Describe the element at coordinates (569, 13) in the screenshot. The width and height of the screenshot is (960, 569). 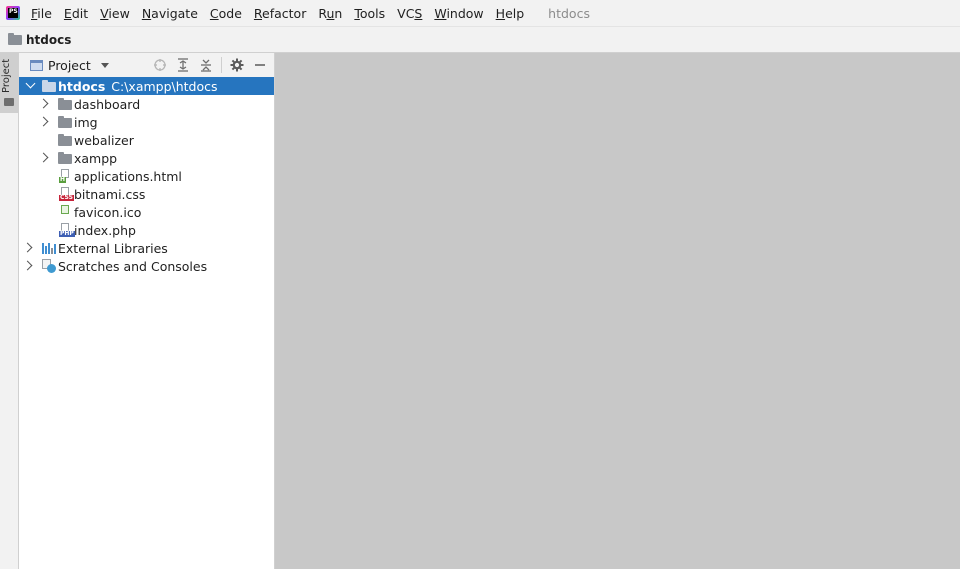
I see `window-title: htdocs` at that location.